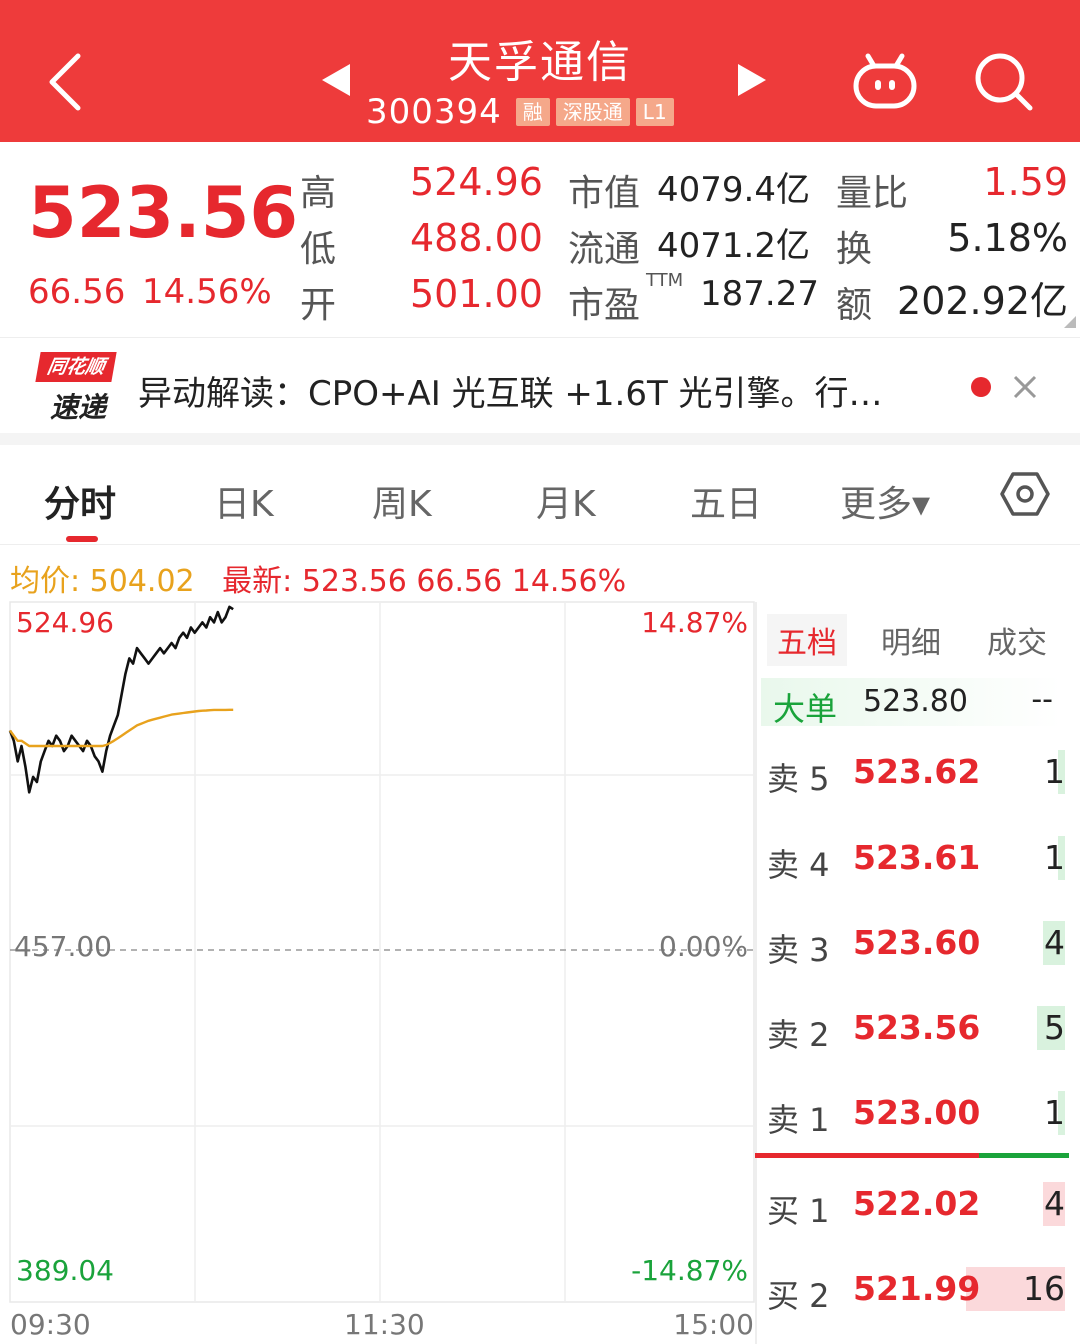 The image size is (1080, 1344). Describe the element at coordinates (476, 182) in the screenshot. I see `high-value: 524.96` at that location.